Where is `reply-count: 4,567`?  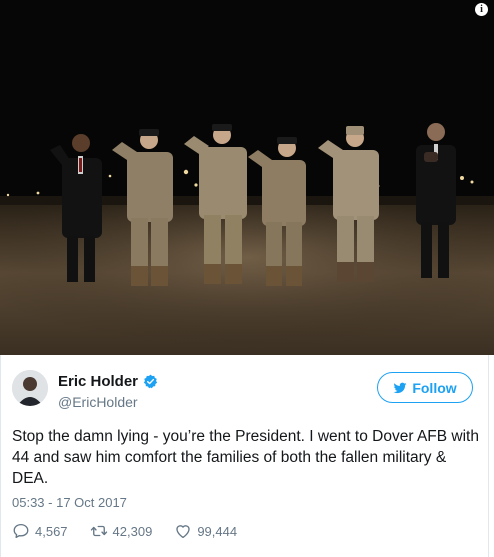
reply-count: 4,567 is located at coordinates (51, 531).